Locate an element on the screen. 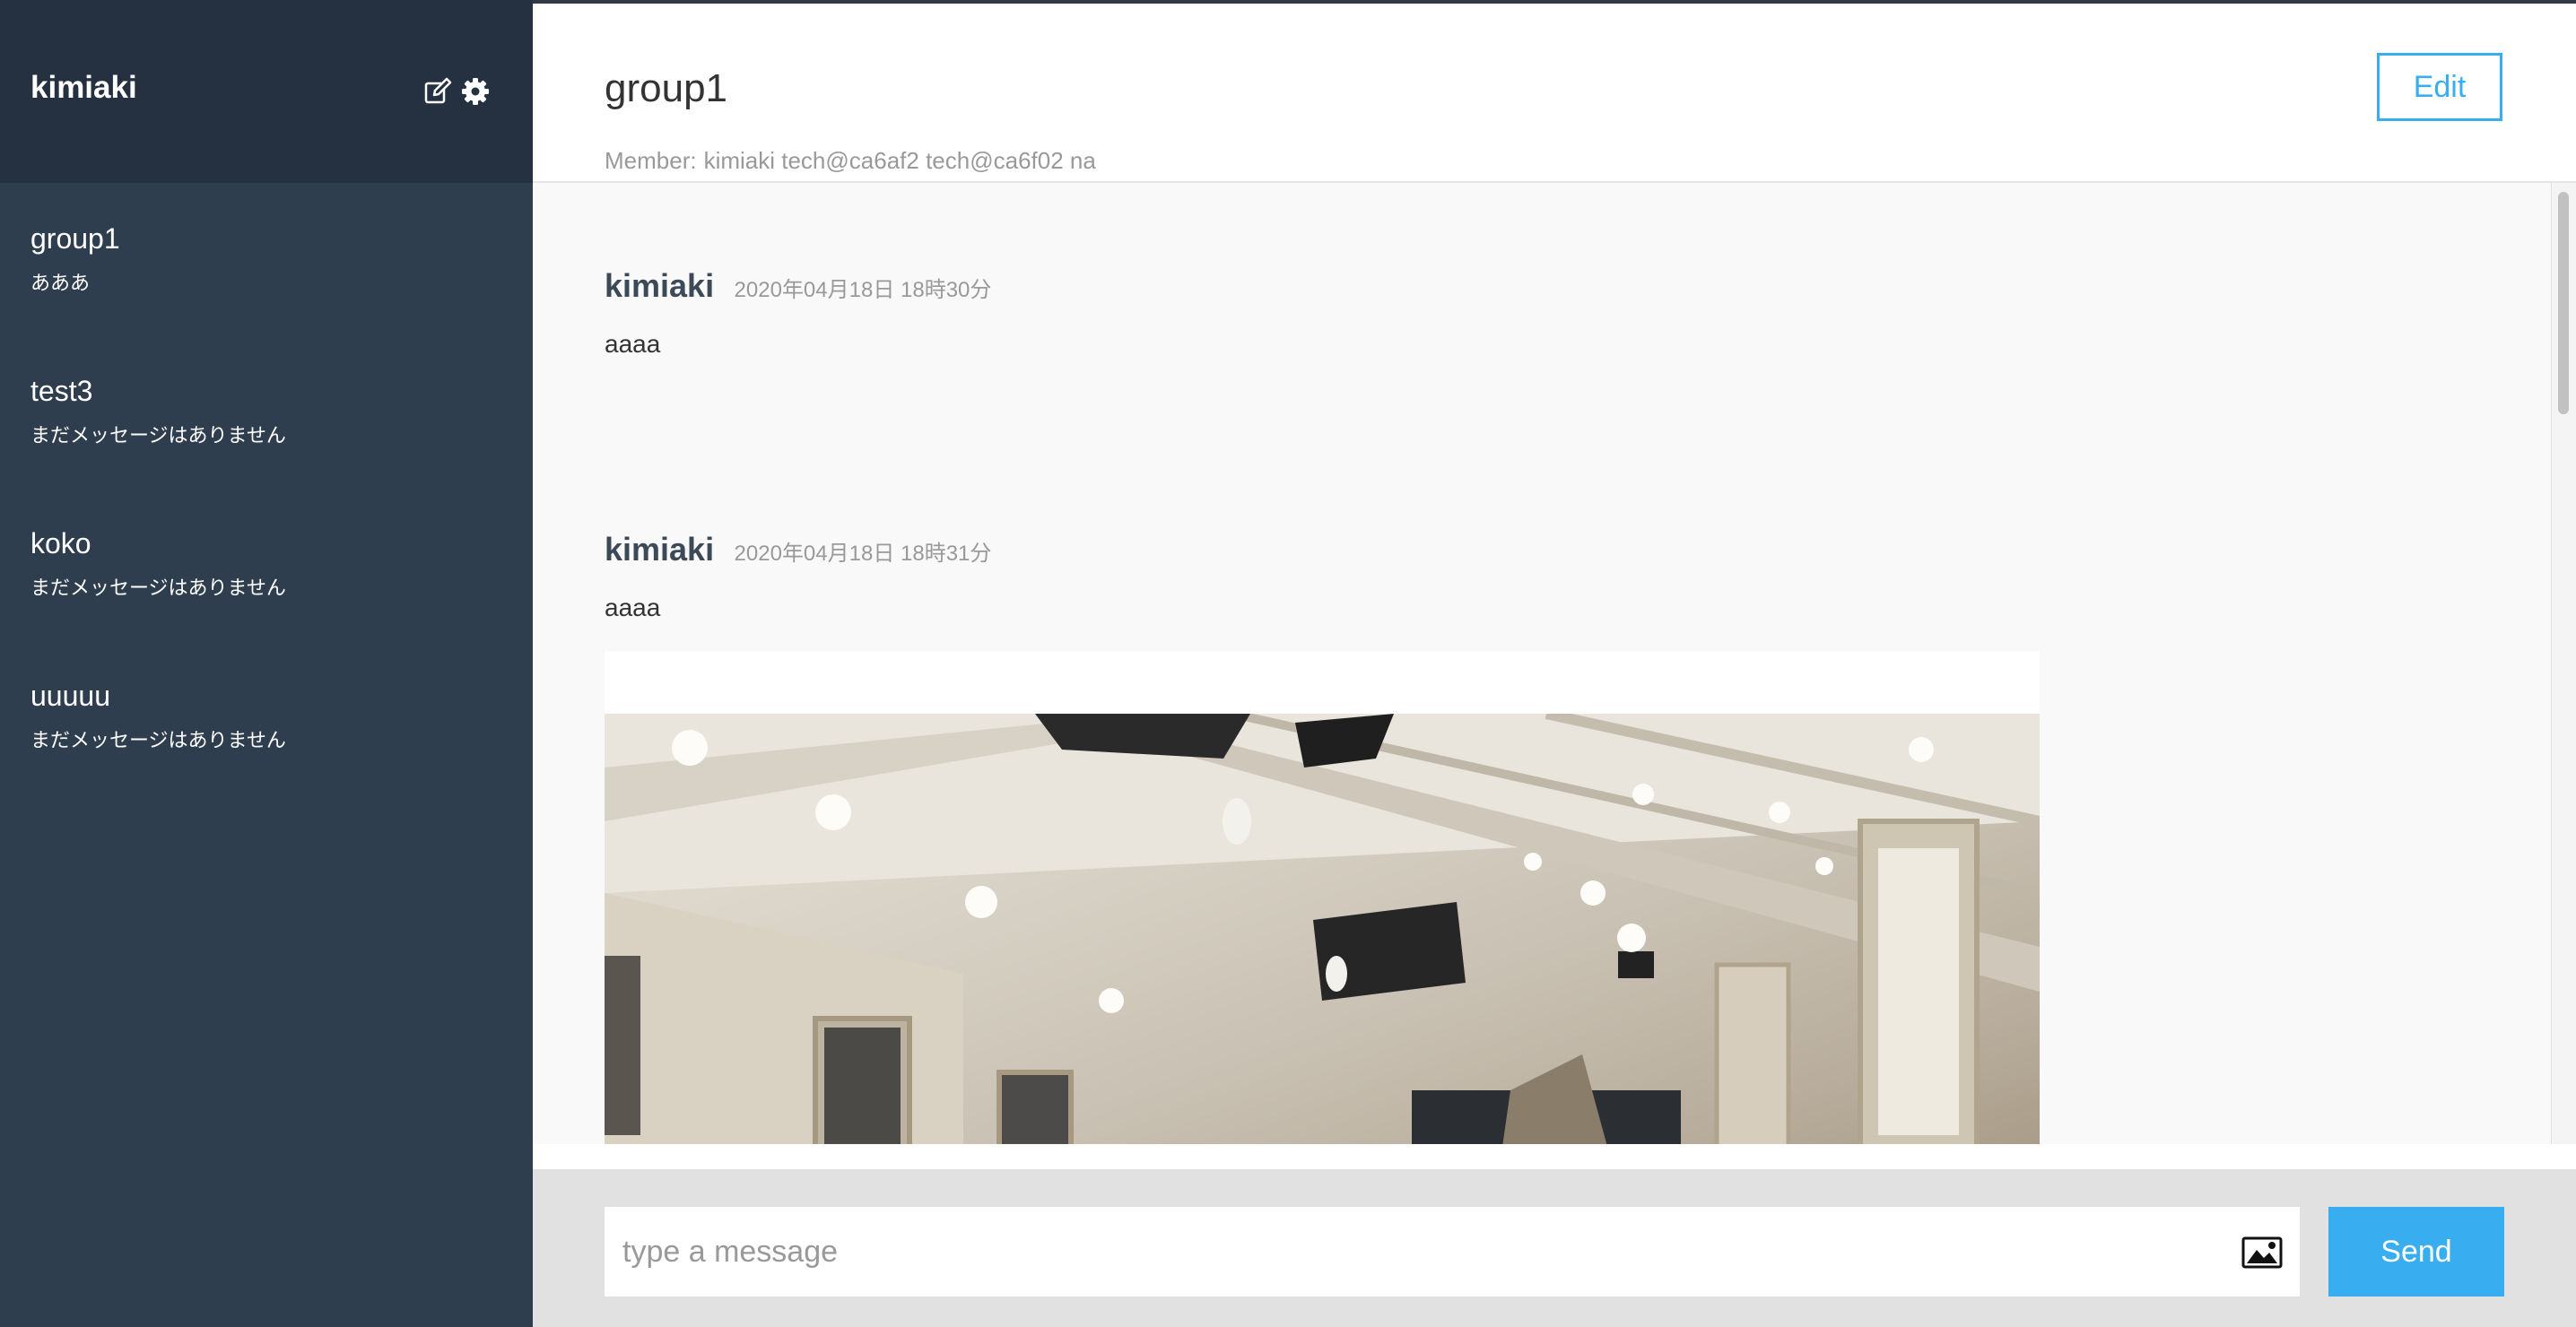  edit-group-button: Edit is located at coordinates (2439, 87).